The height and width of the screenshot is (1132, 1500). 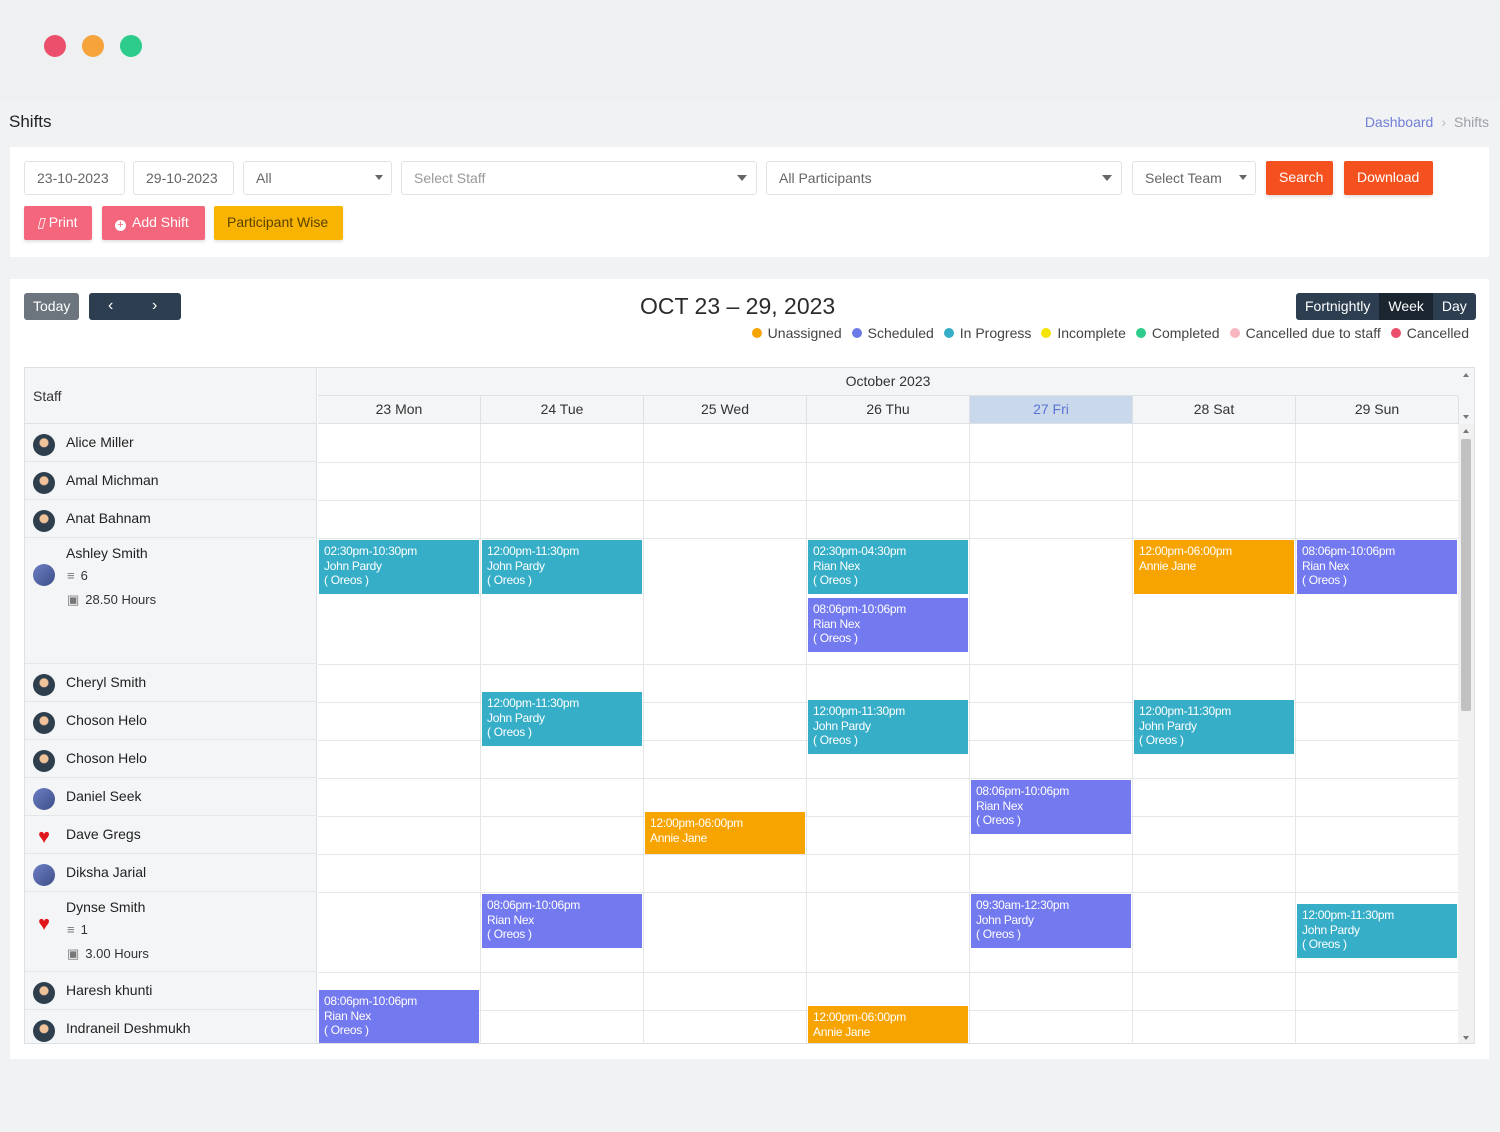 What do you see at coordinates (995, 333) in the screenshot?
I see `legend-label: In Progress` at bounding box center [995, 333].